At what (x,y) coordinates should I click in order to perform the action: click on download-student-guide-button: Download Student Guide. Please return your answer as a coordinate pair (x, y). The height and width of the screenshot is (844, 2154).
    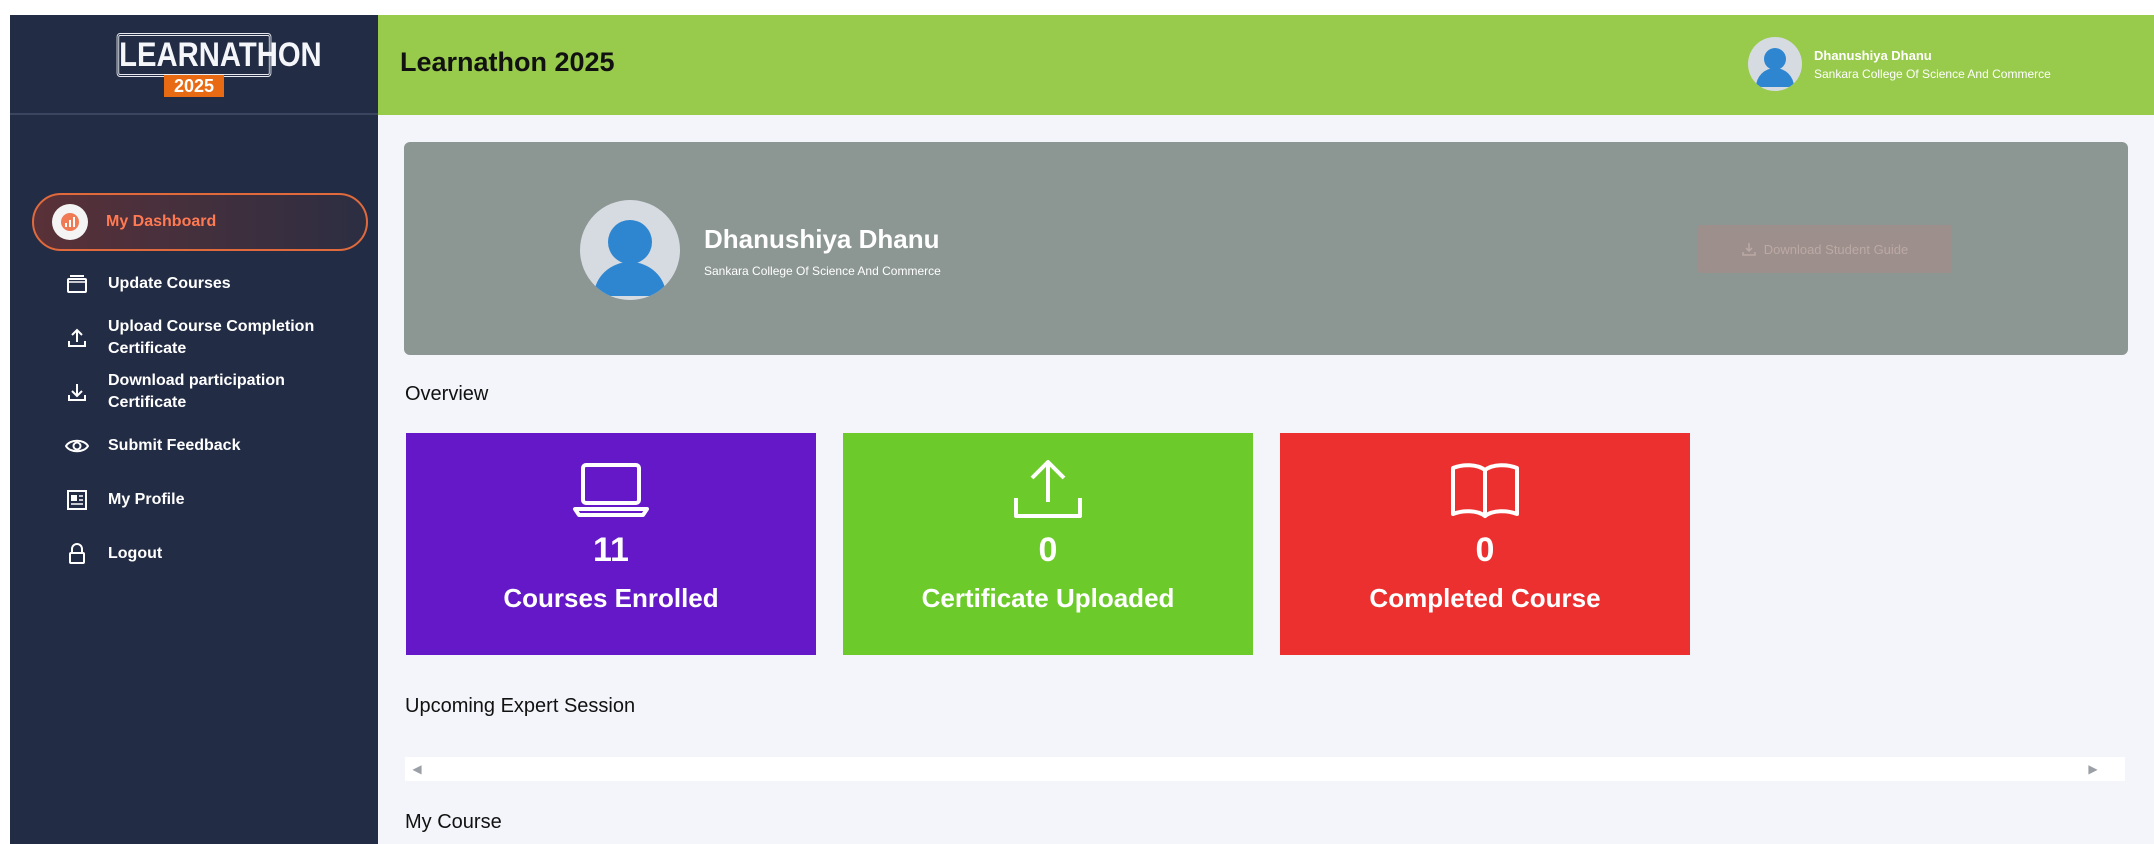
    Looking at the image, I should click on (1825, 249).